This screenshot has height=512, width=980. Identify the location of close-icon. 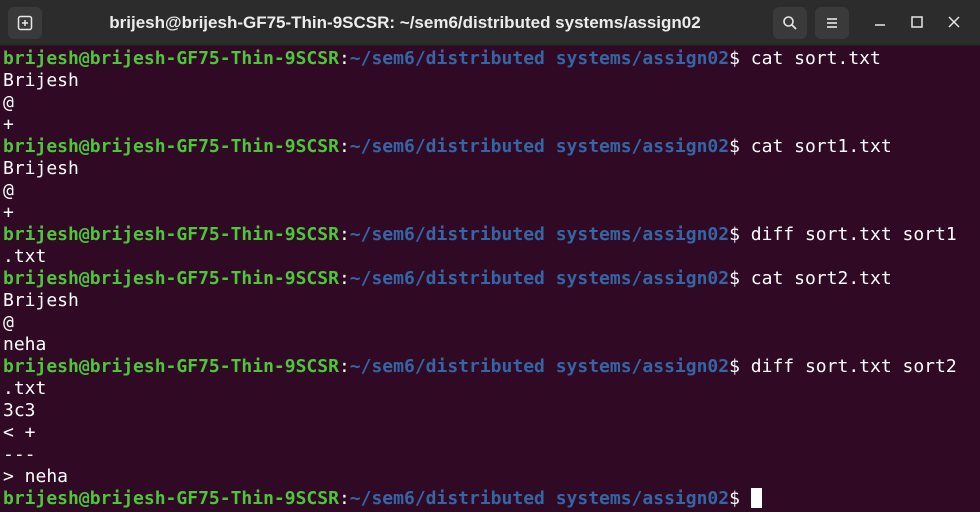
(954, 23).